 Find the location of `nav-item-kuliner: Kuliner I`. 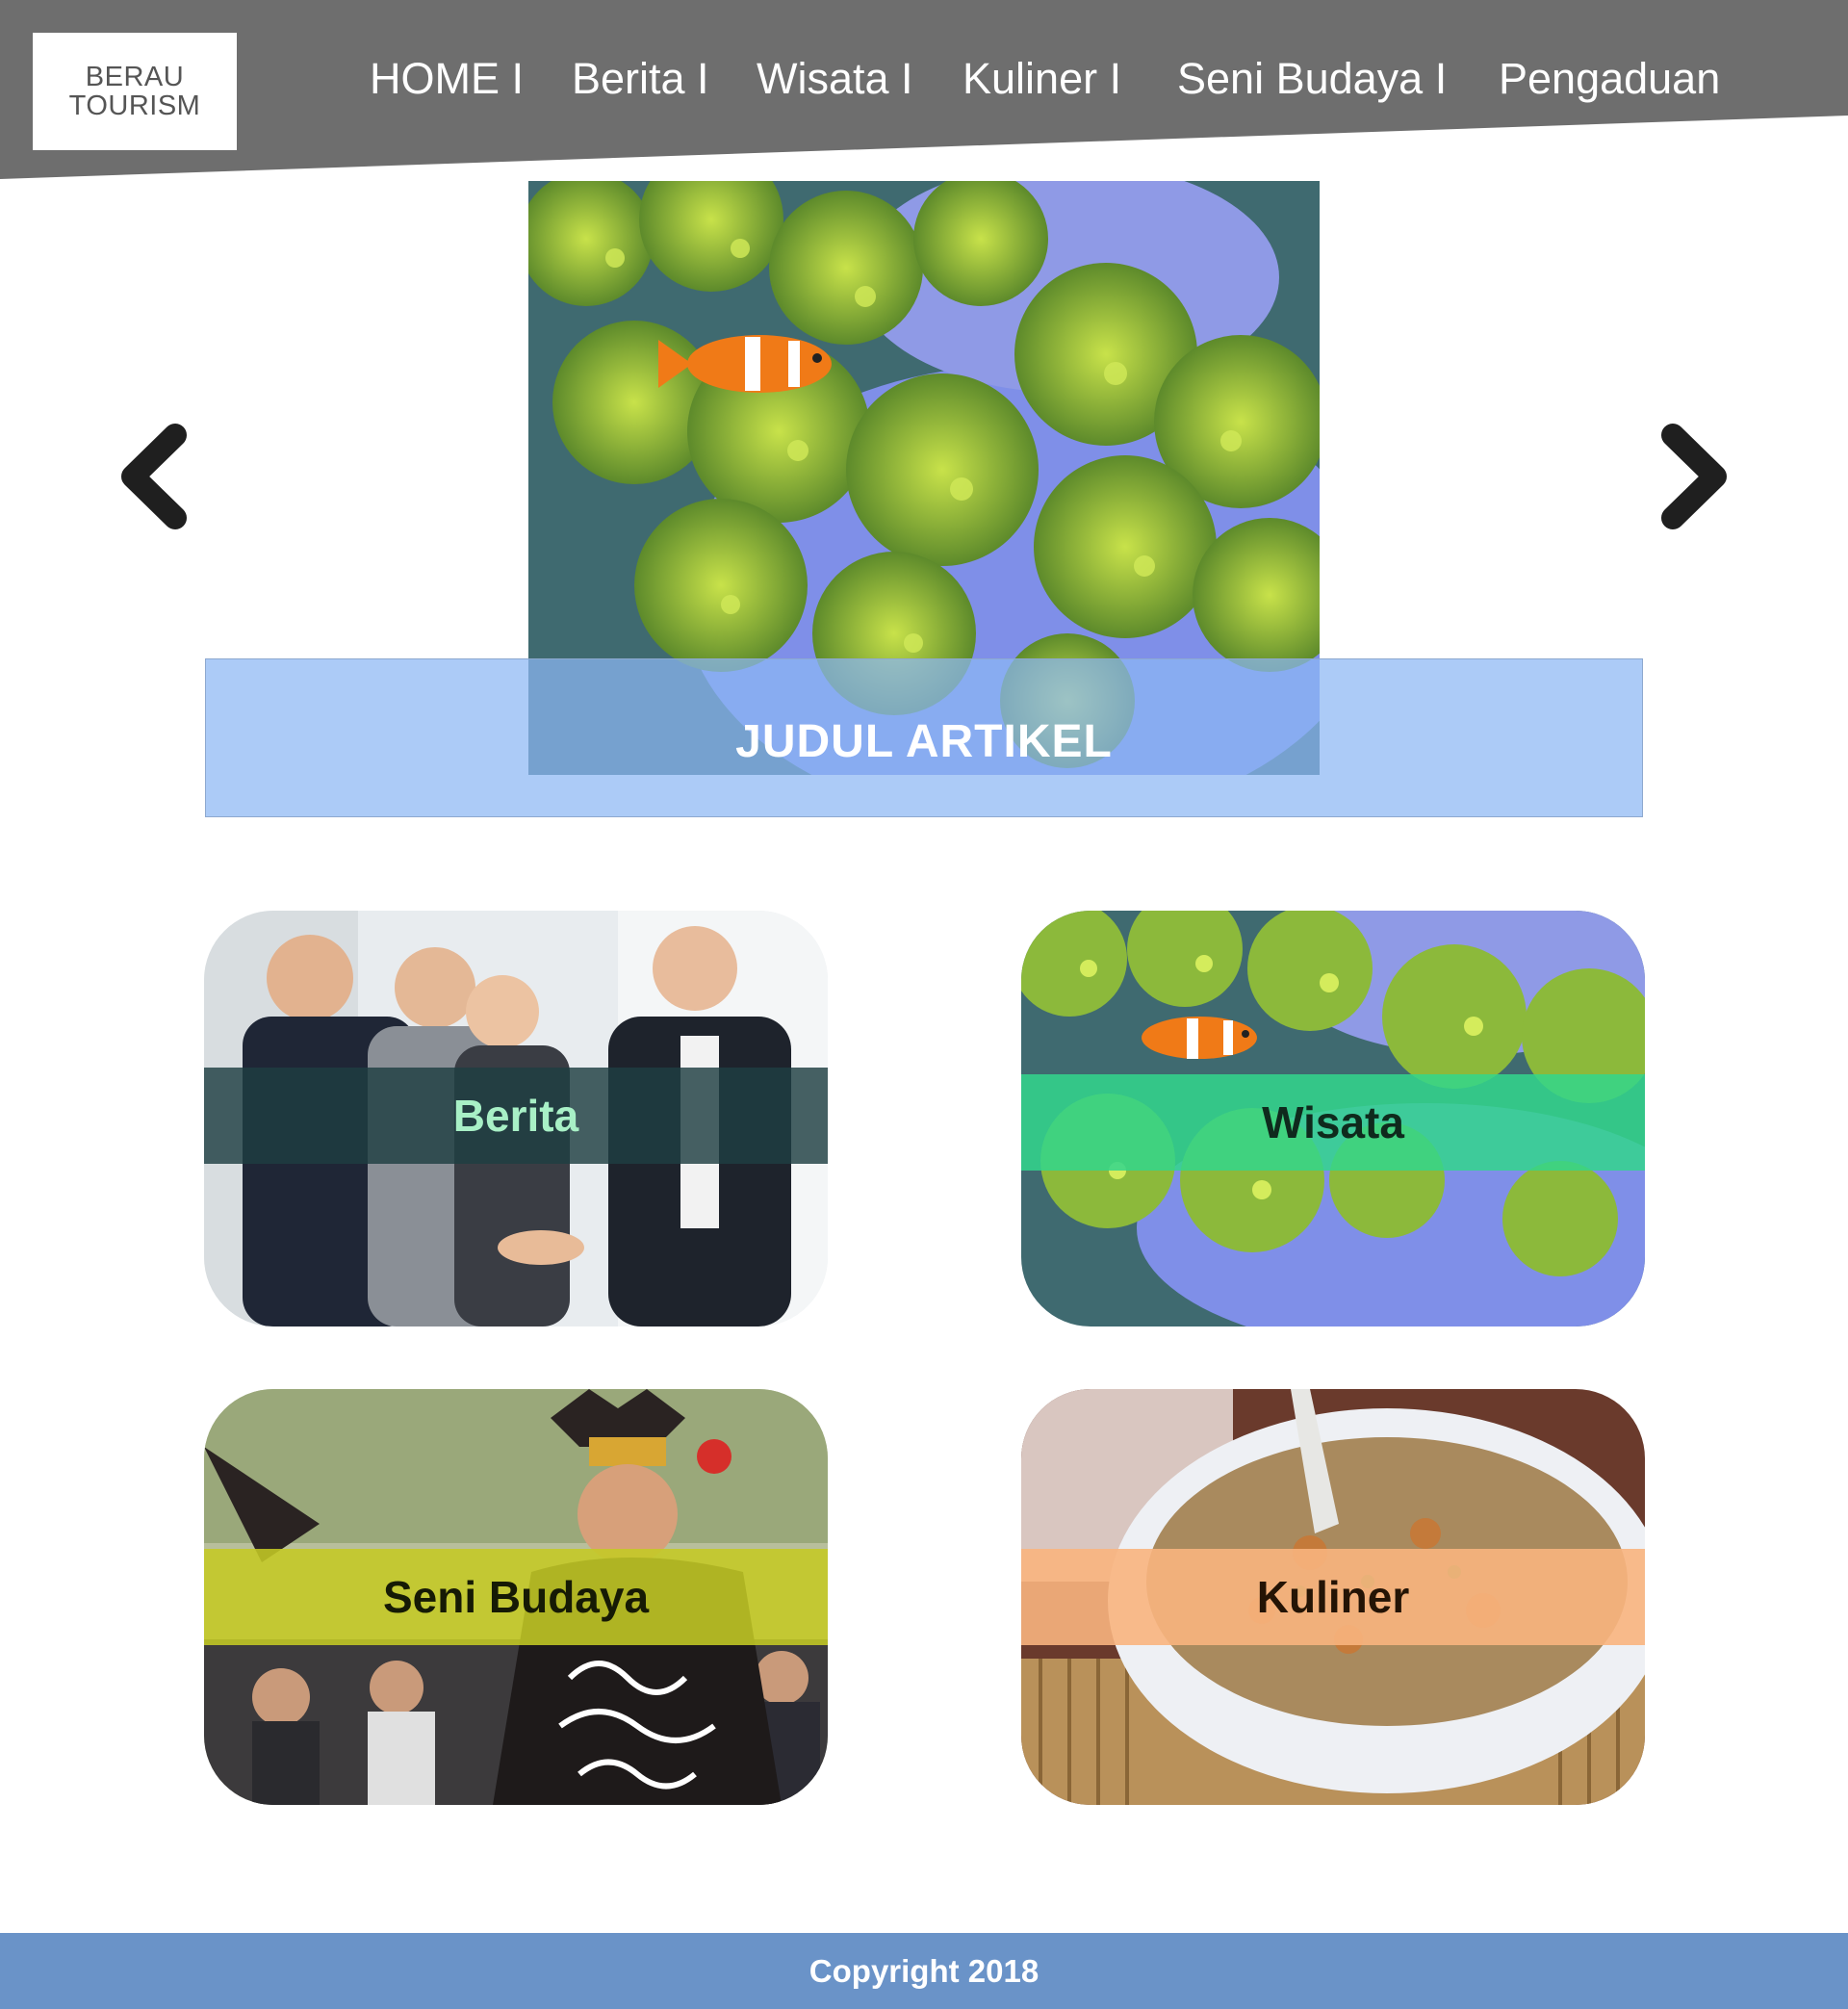

nav-item-kuliner: Kuliner I is located at coordinates (1041, 79).